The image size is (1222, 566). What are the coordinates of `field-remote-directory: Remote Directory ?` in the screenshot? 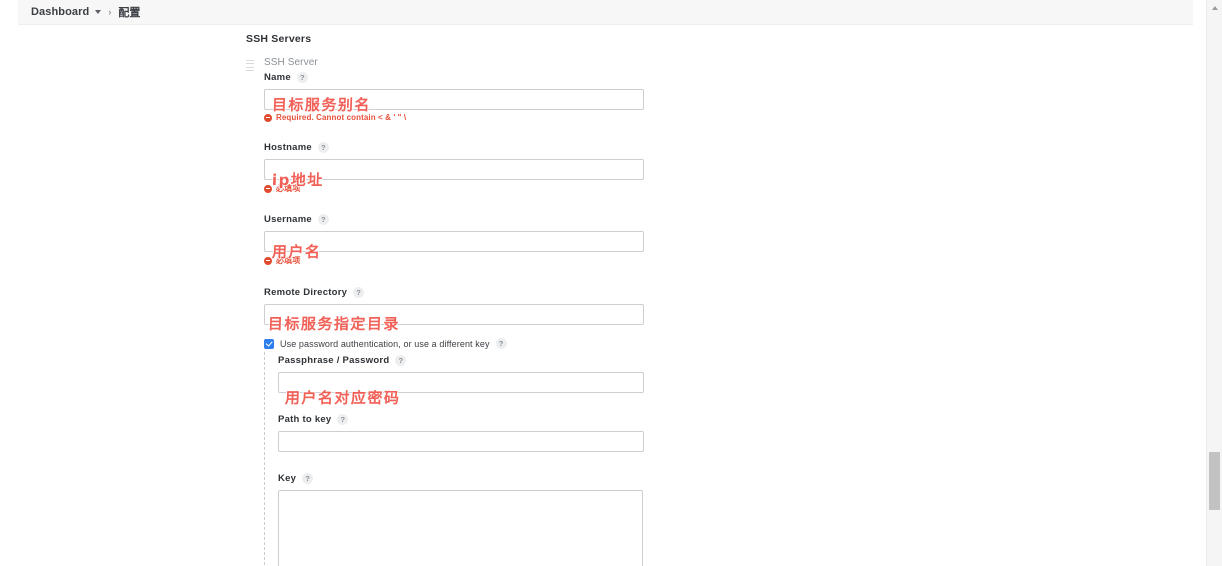 It's located at (465, 306).